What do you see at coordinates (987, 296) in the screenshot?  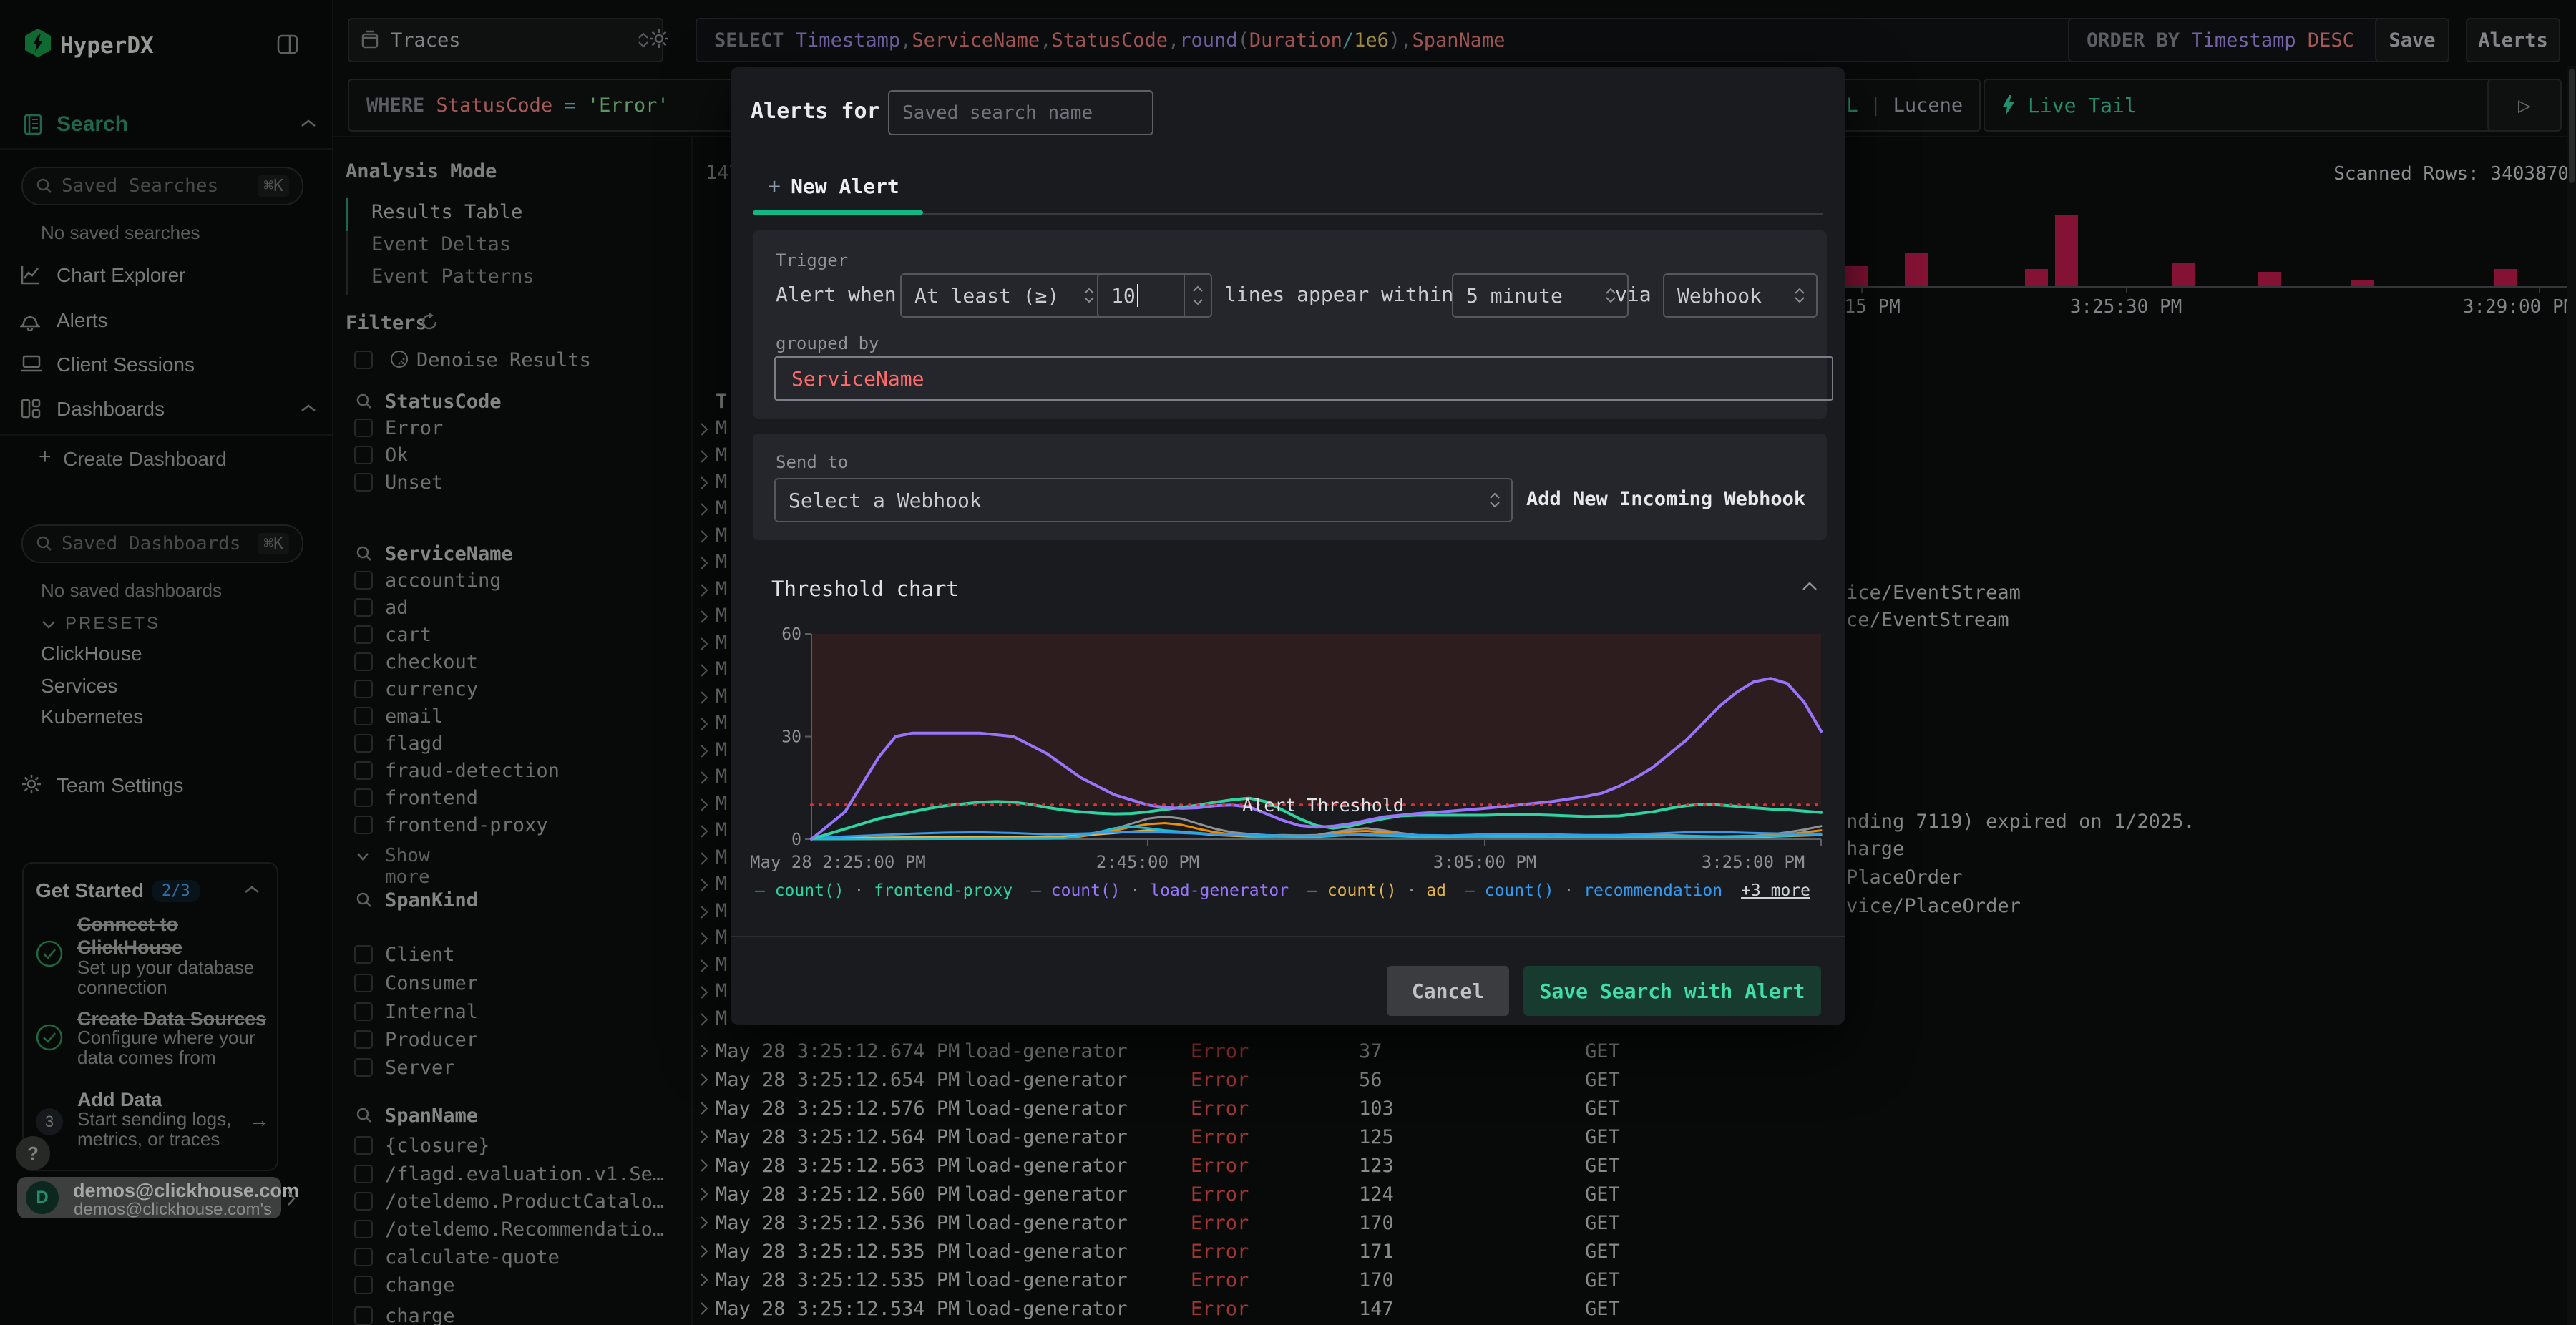 I see `condition-value: At least (≥)` at bounding box center [987, 296].